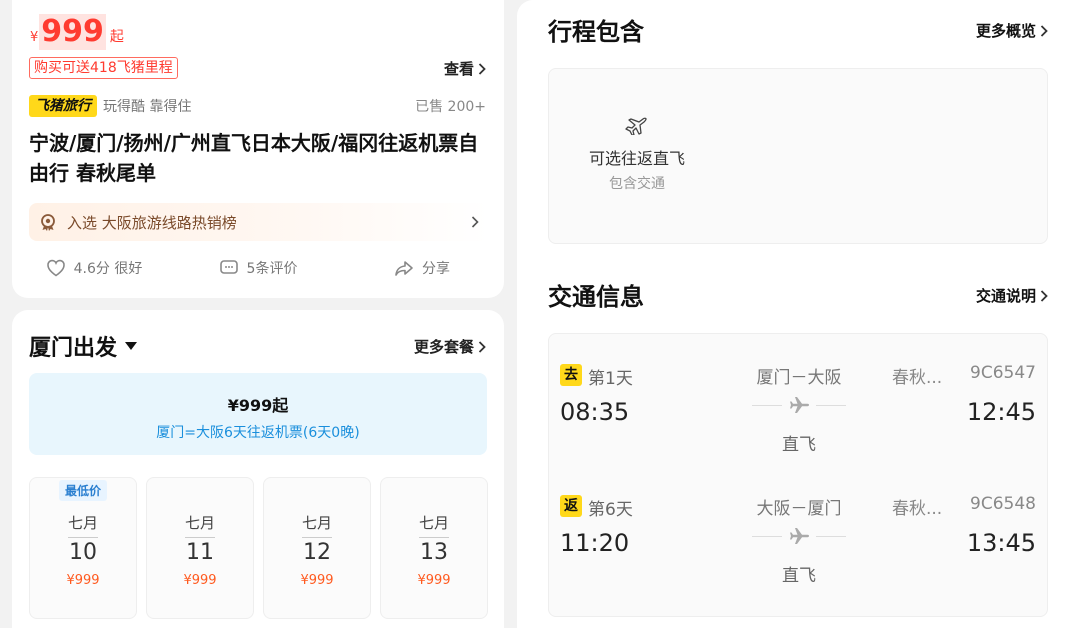 This screenshot has width=1080, height=628. What do you see at coordinates (799, 378) in the screenshot?
I see `flight-route: 厦门－大阪` at bounding box center [799, 378].